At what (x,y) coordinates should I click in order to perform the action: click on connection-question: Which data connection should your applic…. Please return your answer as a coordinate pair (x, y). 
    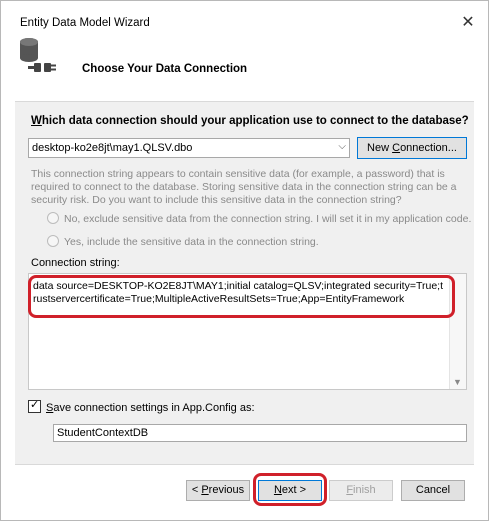
    Looking at the image, I should click on (250, 121).